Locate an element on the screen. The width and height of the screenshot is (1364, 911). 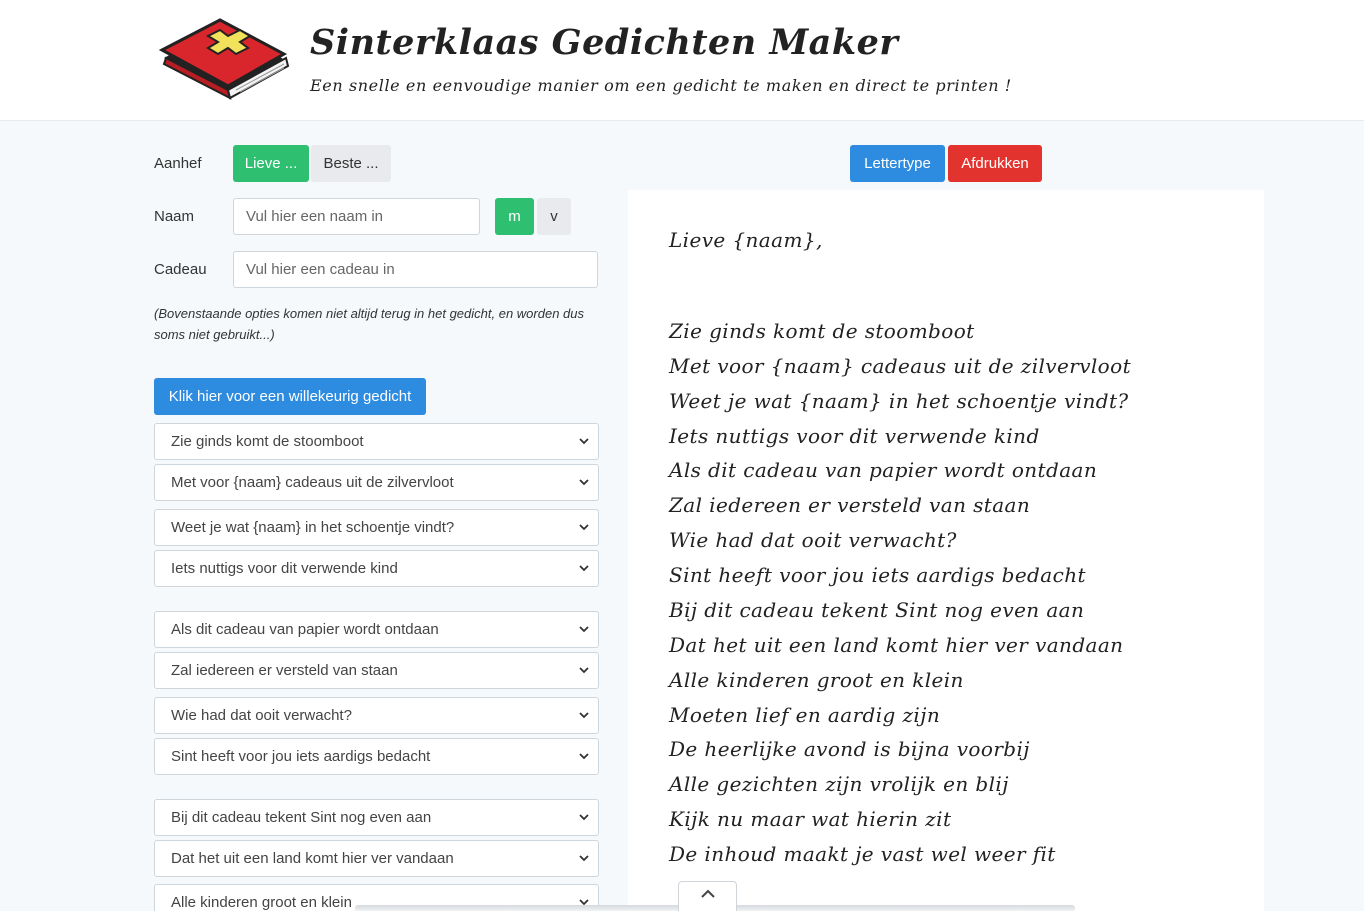
chevron-up-icon is located at coordinates (707, 893).